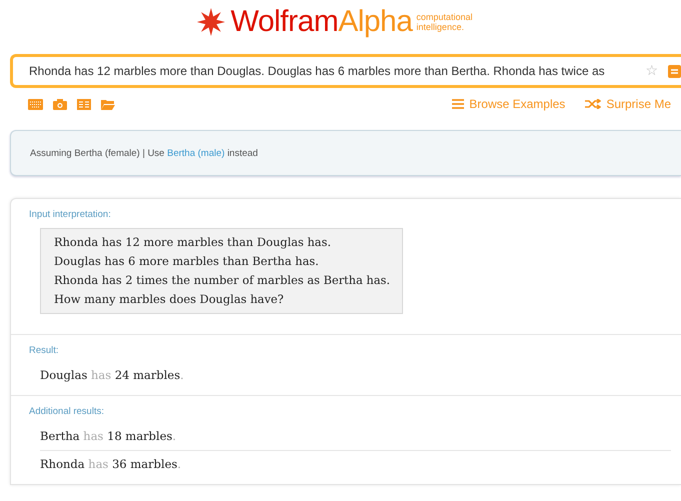 This screenshot has width=681, height=501. Describe the element at coordinates (35, 104) in the screenshot. I see `keyboard-icon` at that location.